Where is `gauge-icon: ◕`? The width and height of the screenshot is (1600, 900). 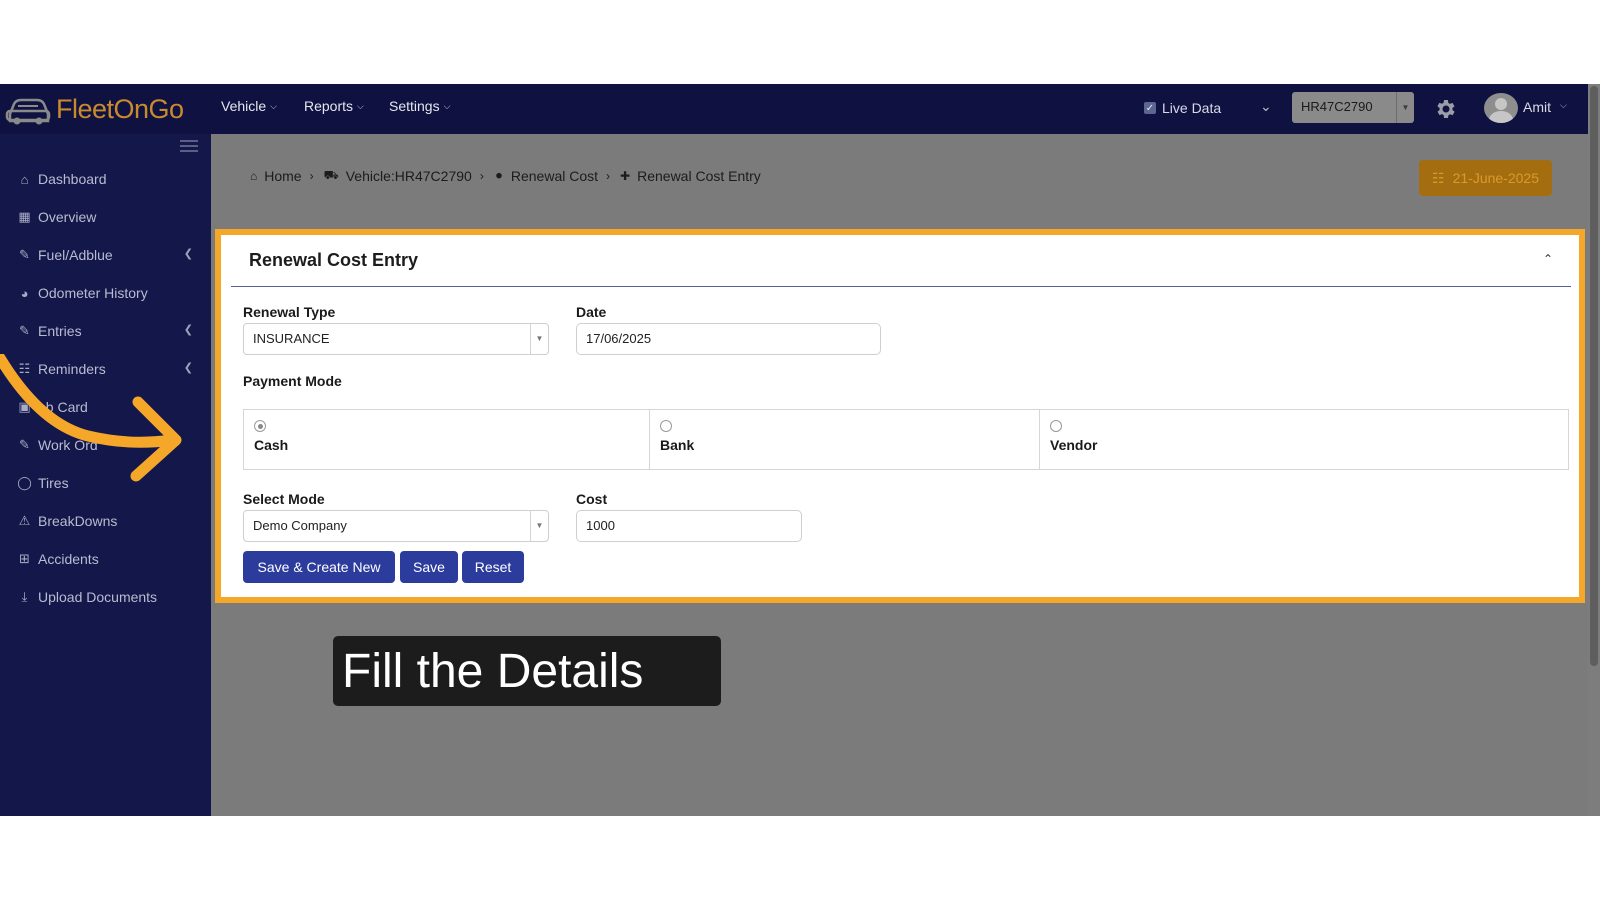
gauge-icon: ◕ is located at coordinates (24, 293).